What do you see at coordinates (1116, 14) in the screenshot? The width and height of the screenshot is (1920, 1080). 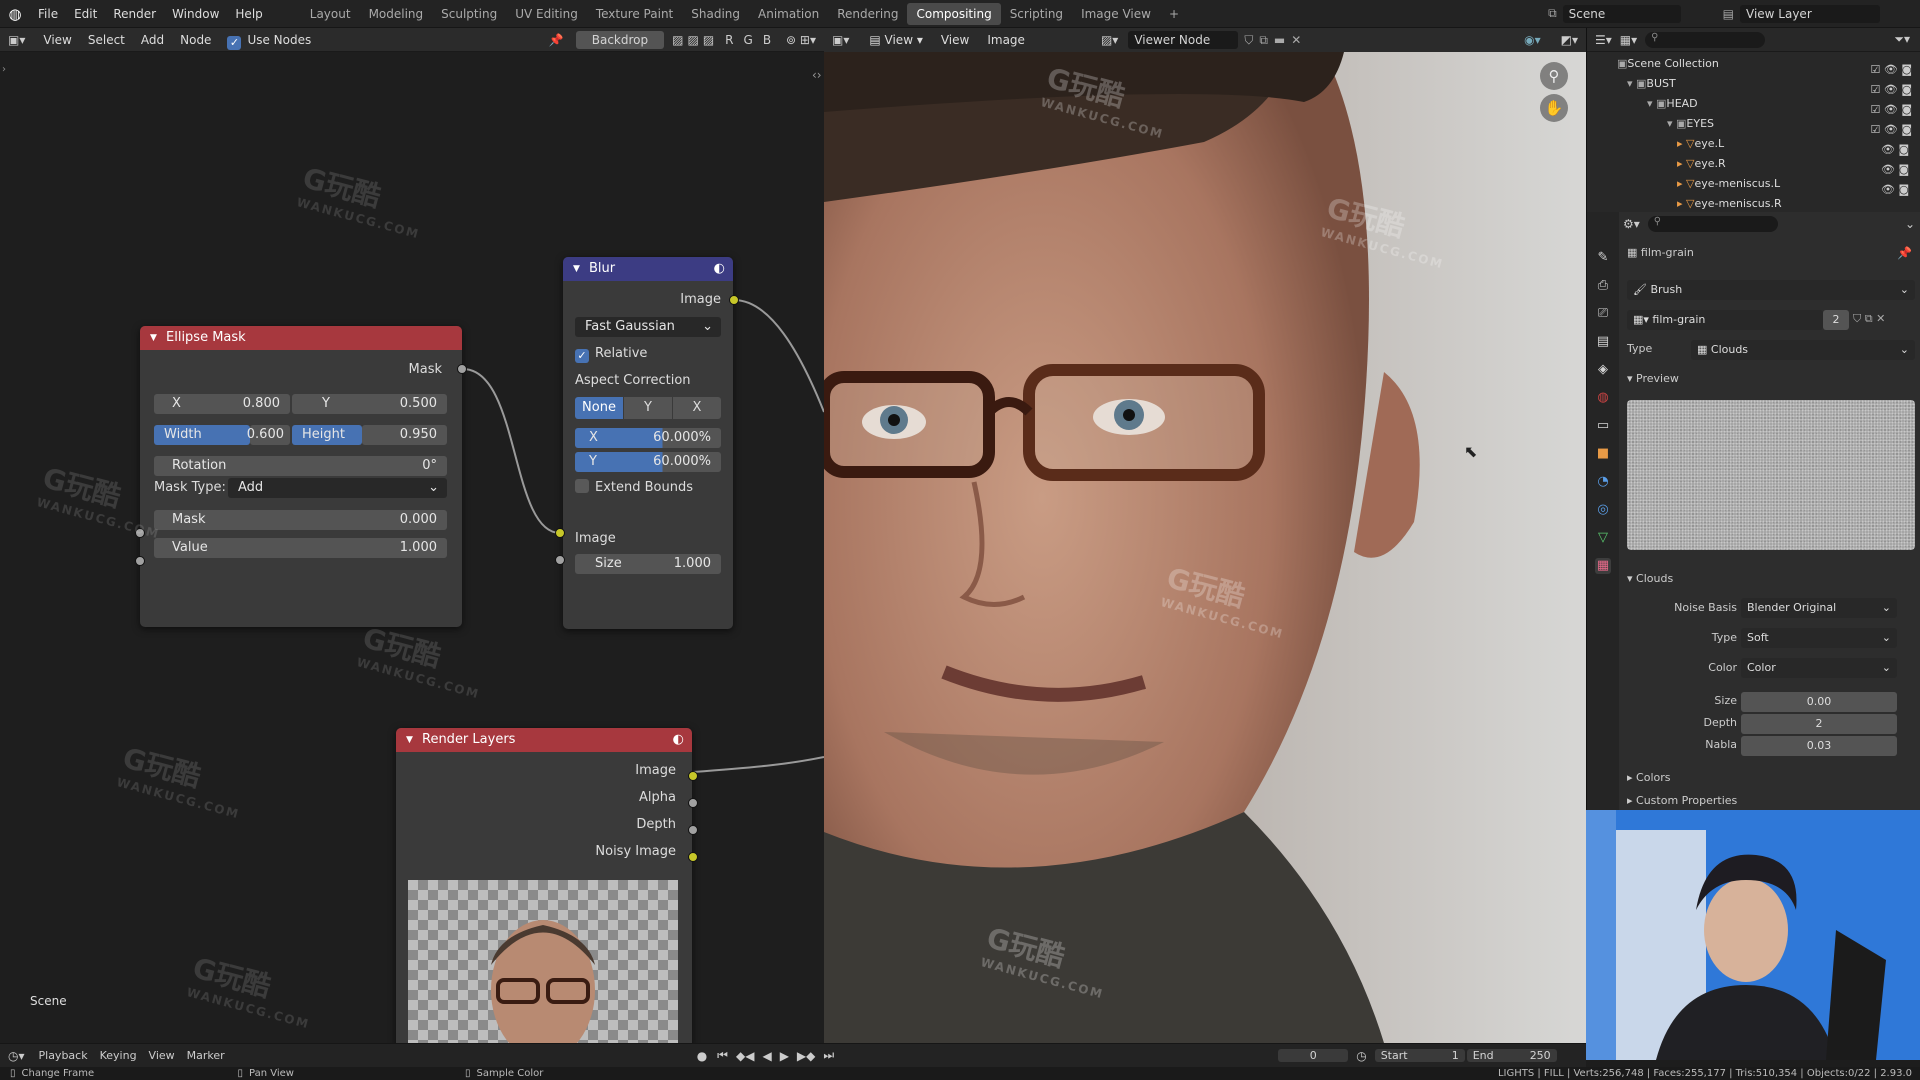 I see `tab-image-view: Image View` at bounding box center [1116, 14].